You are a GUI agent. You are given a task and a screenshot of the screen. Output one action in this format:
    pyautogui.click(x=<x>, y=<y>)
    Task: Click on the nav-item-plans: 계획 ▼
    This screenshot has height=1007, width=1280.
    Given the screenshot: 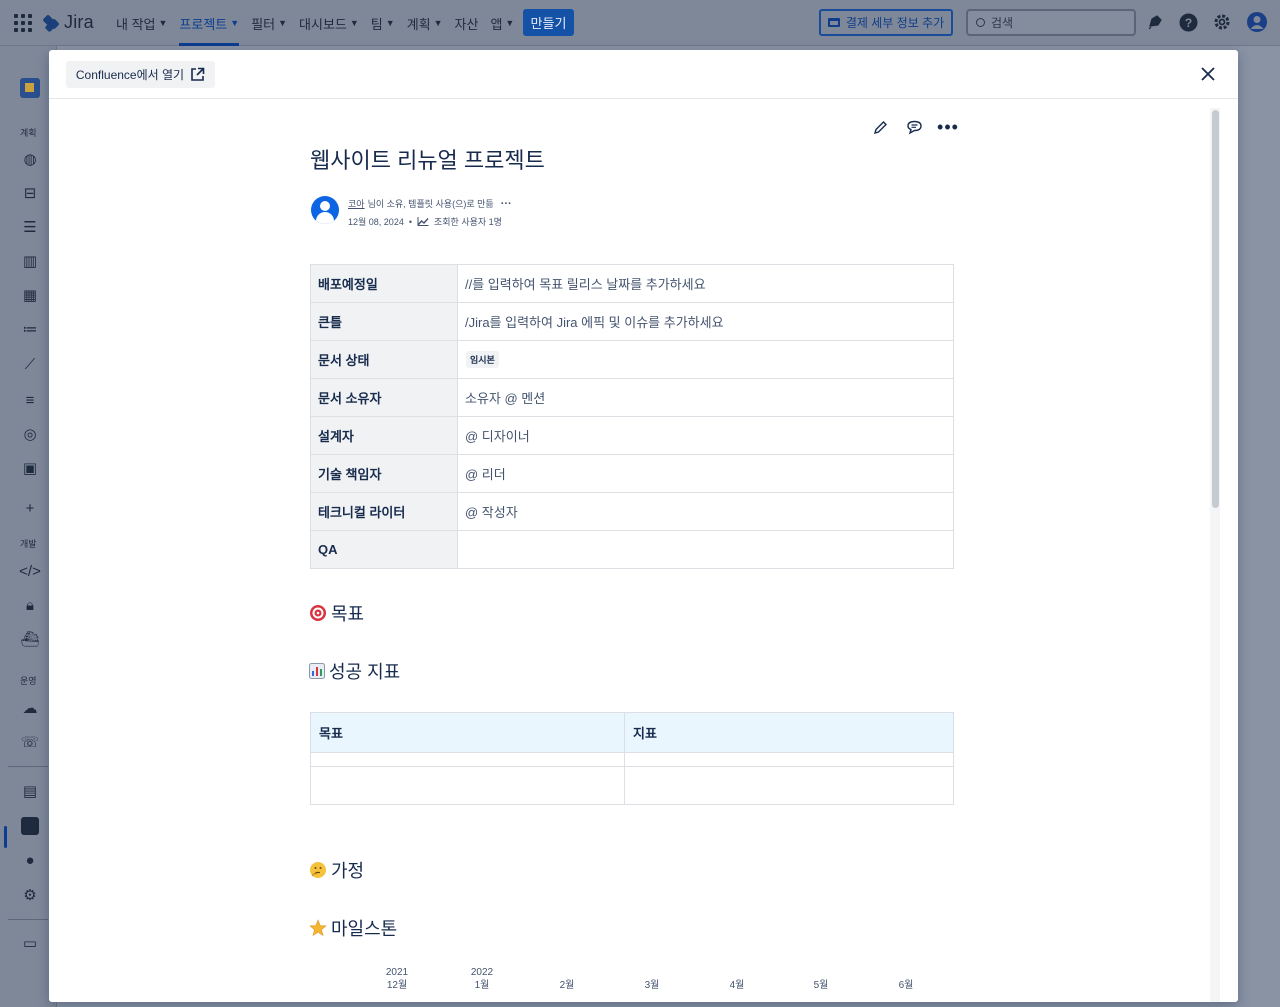 What is the action you would take?
    pyautogui.click(x=425, y=23)
    